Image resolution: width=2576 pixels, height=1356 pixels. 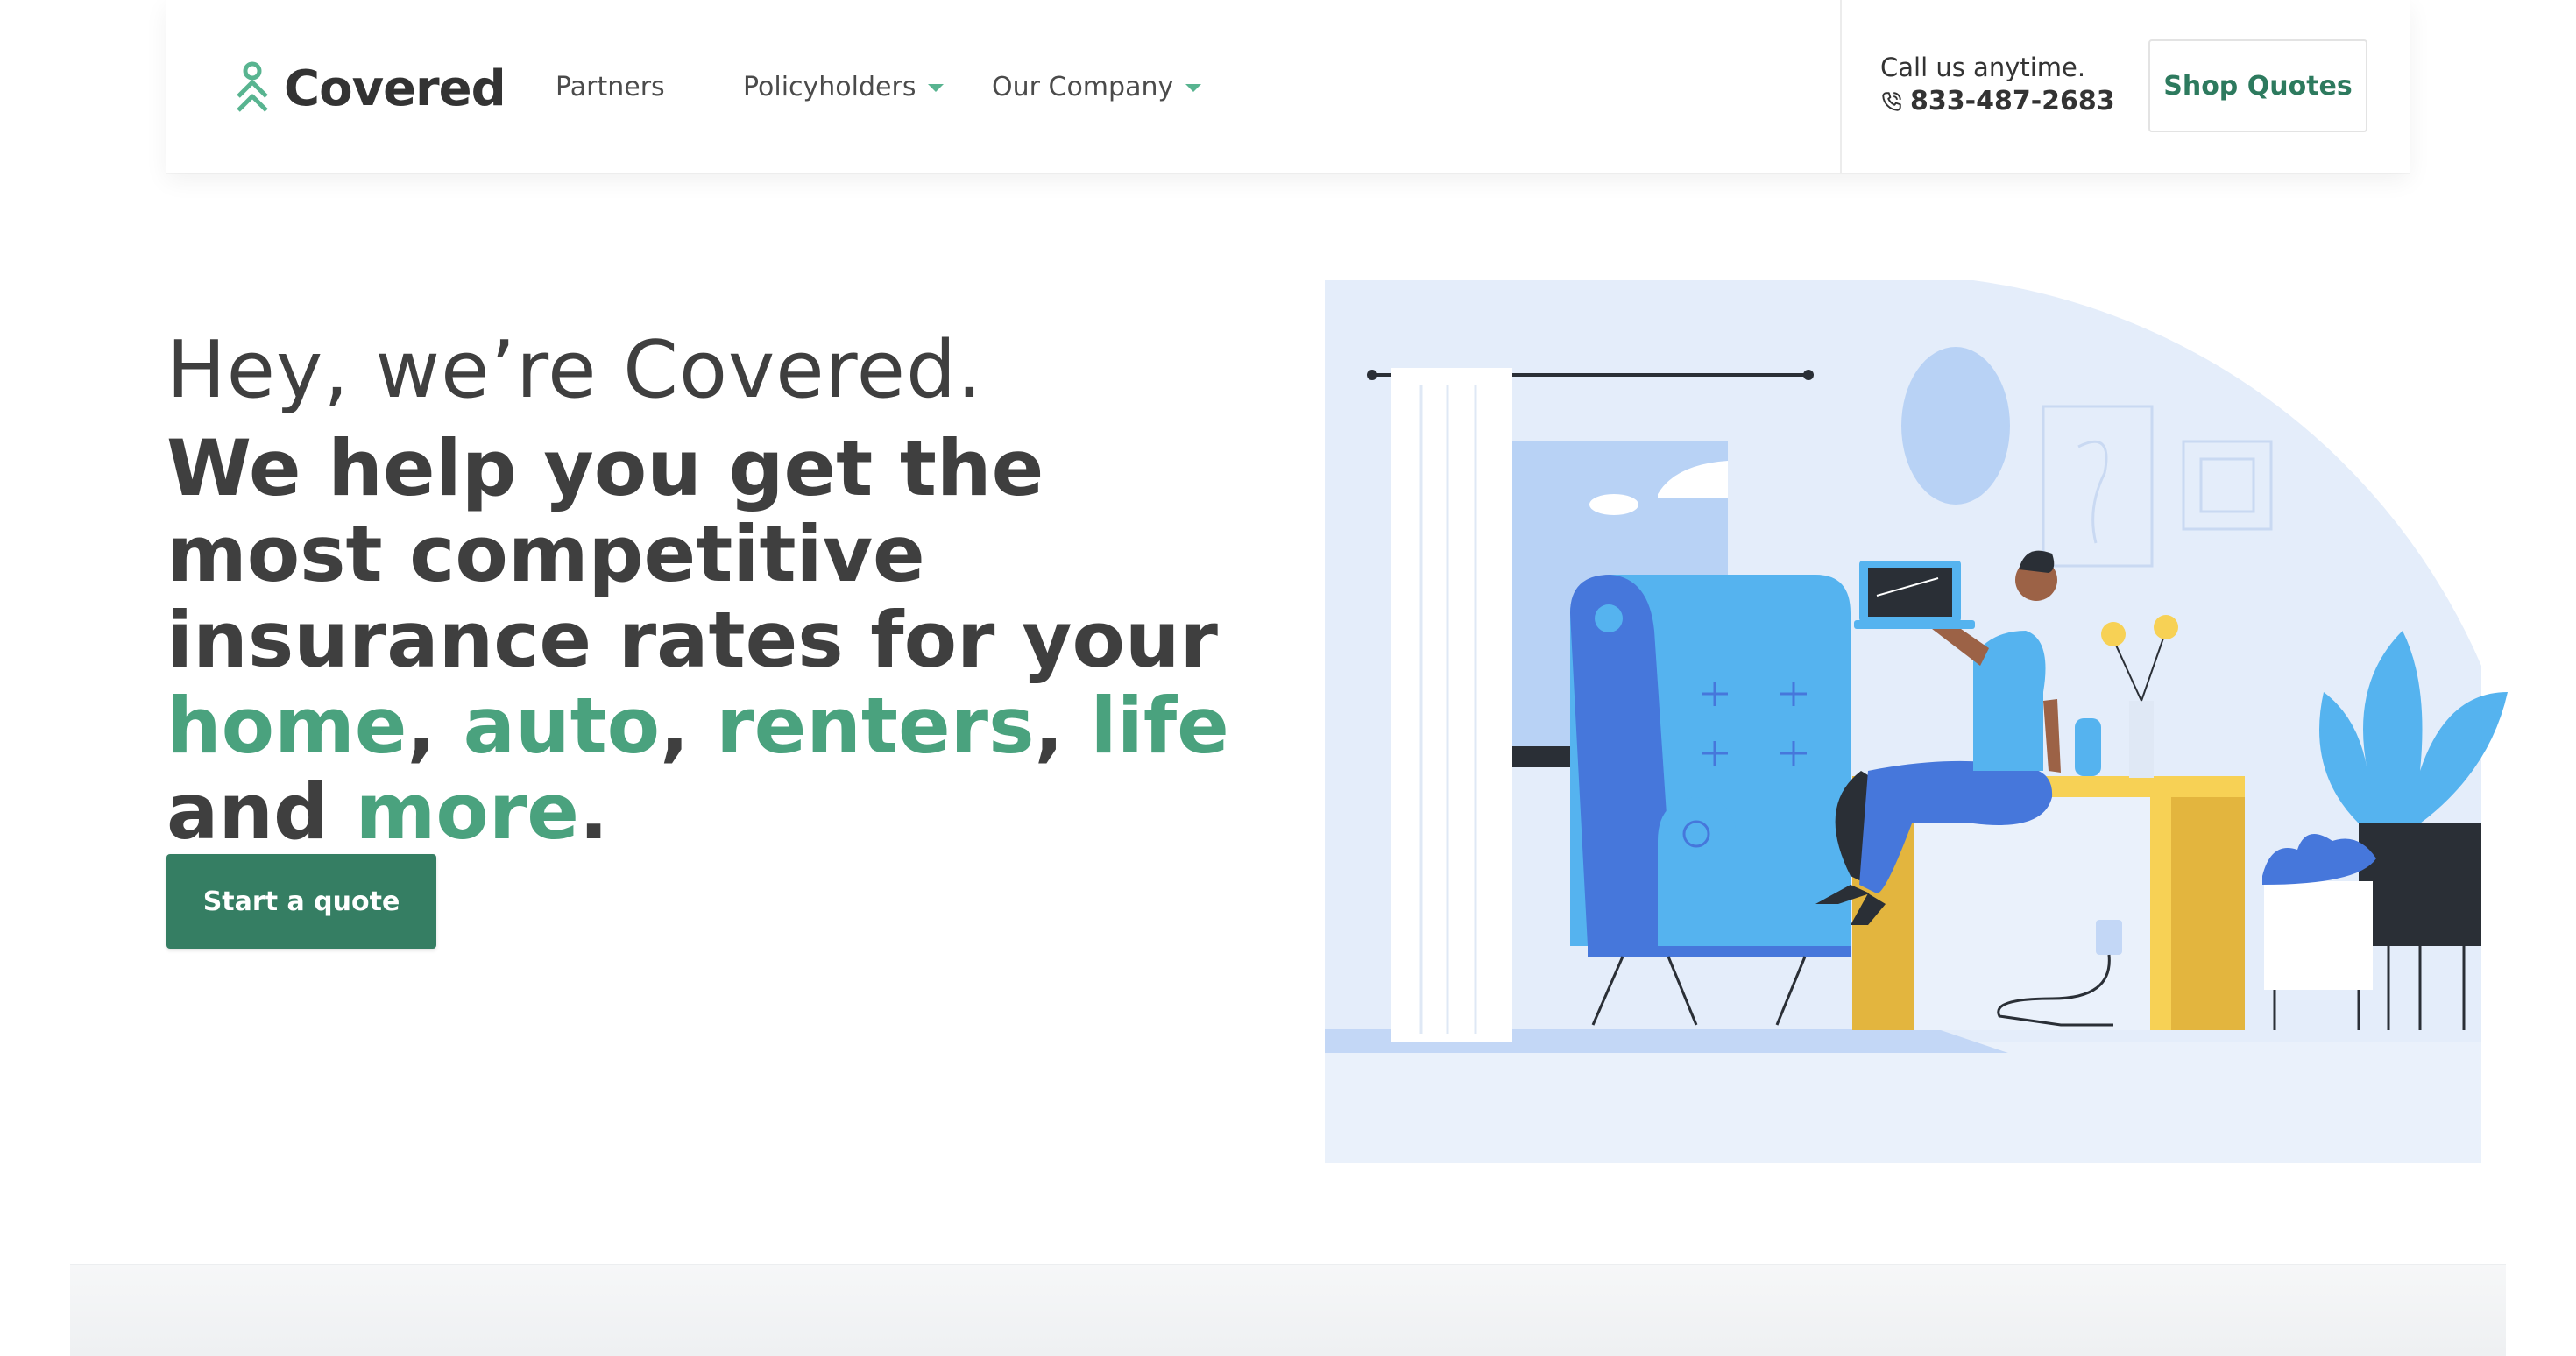 I want to click on nav-label: Our Company, so click(x=1083, y=87).